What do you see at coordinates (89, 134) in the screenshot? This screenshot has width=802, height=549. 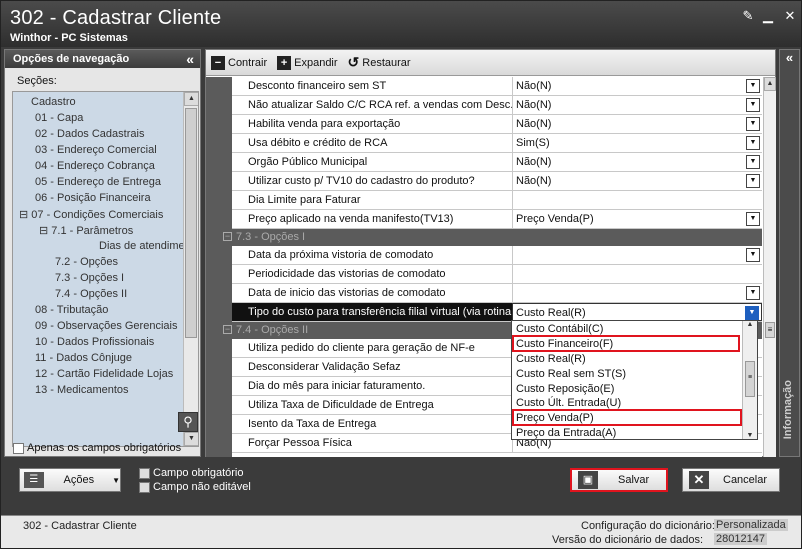 I see `tree-item: 02 - Dados Cadastrais` at bounding box center [89, 134].